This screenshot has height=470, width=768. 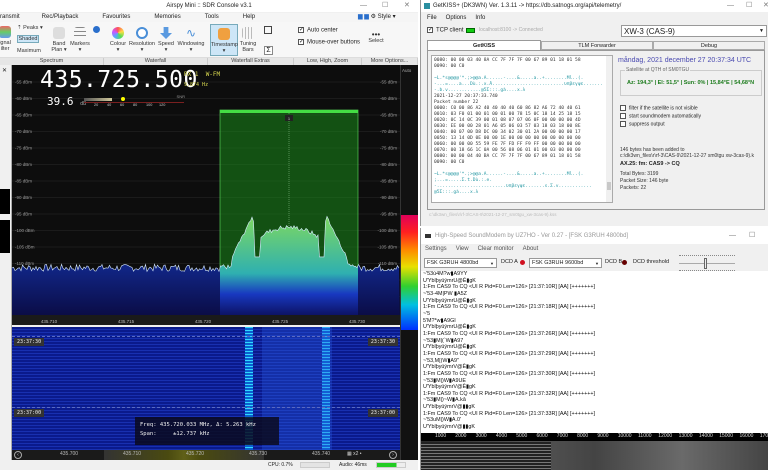 What do you see at coordinates (167, 17) in the screenshot?
I see `menu-item: Memories` at bounding box center [167, 17].